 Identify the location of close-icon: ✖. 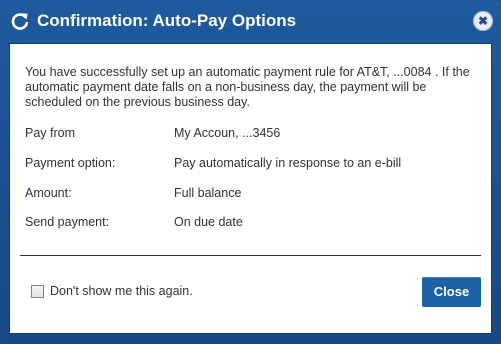
(483, 21).